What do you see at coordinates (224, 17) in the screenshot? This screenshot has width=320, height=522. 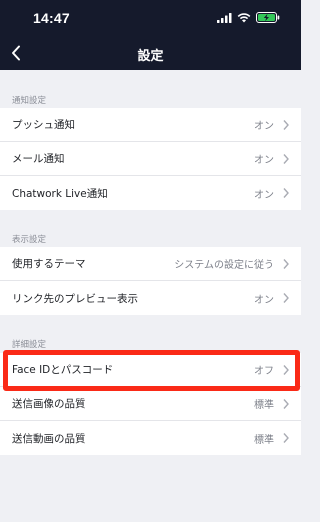 I see `signal-icon` at bounding box center [224, 17].